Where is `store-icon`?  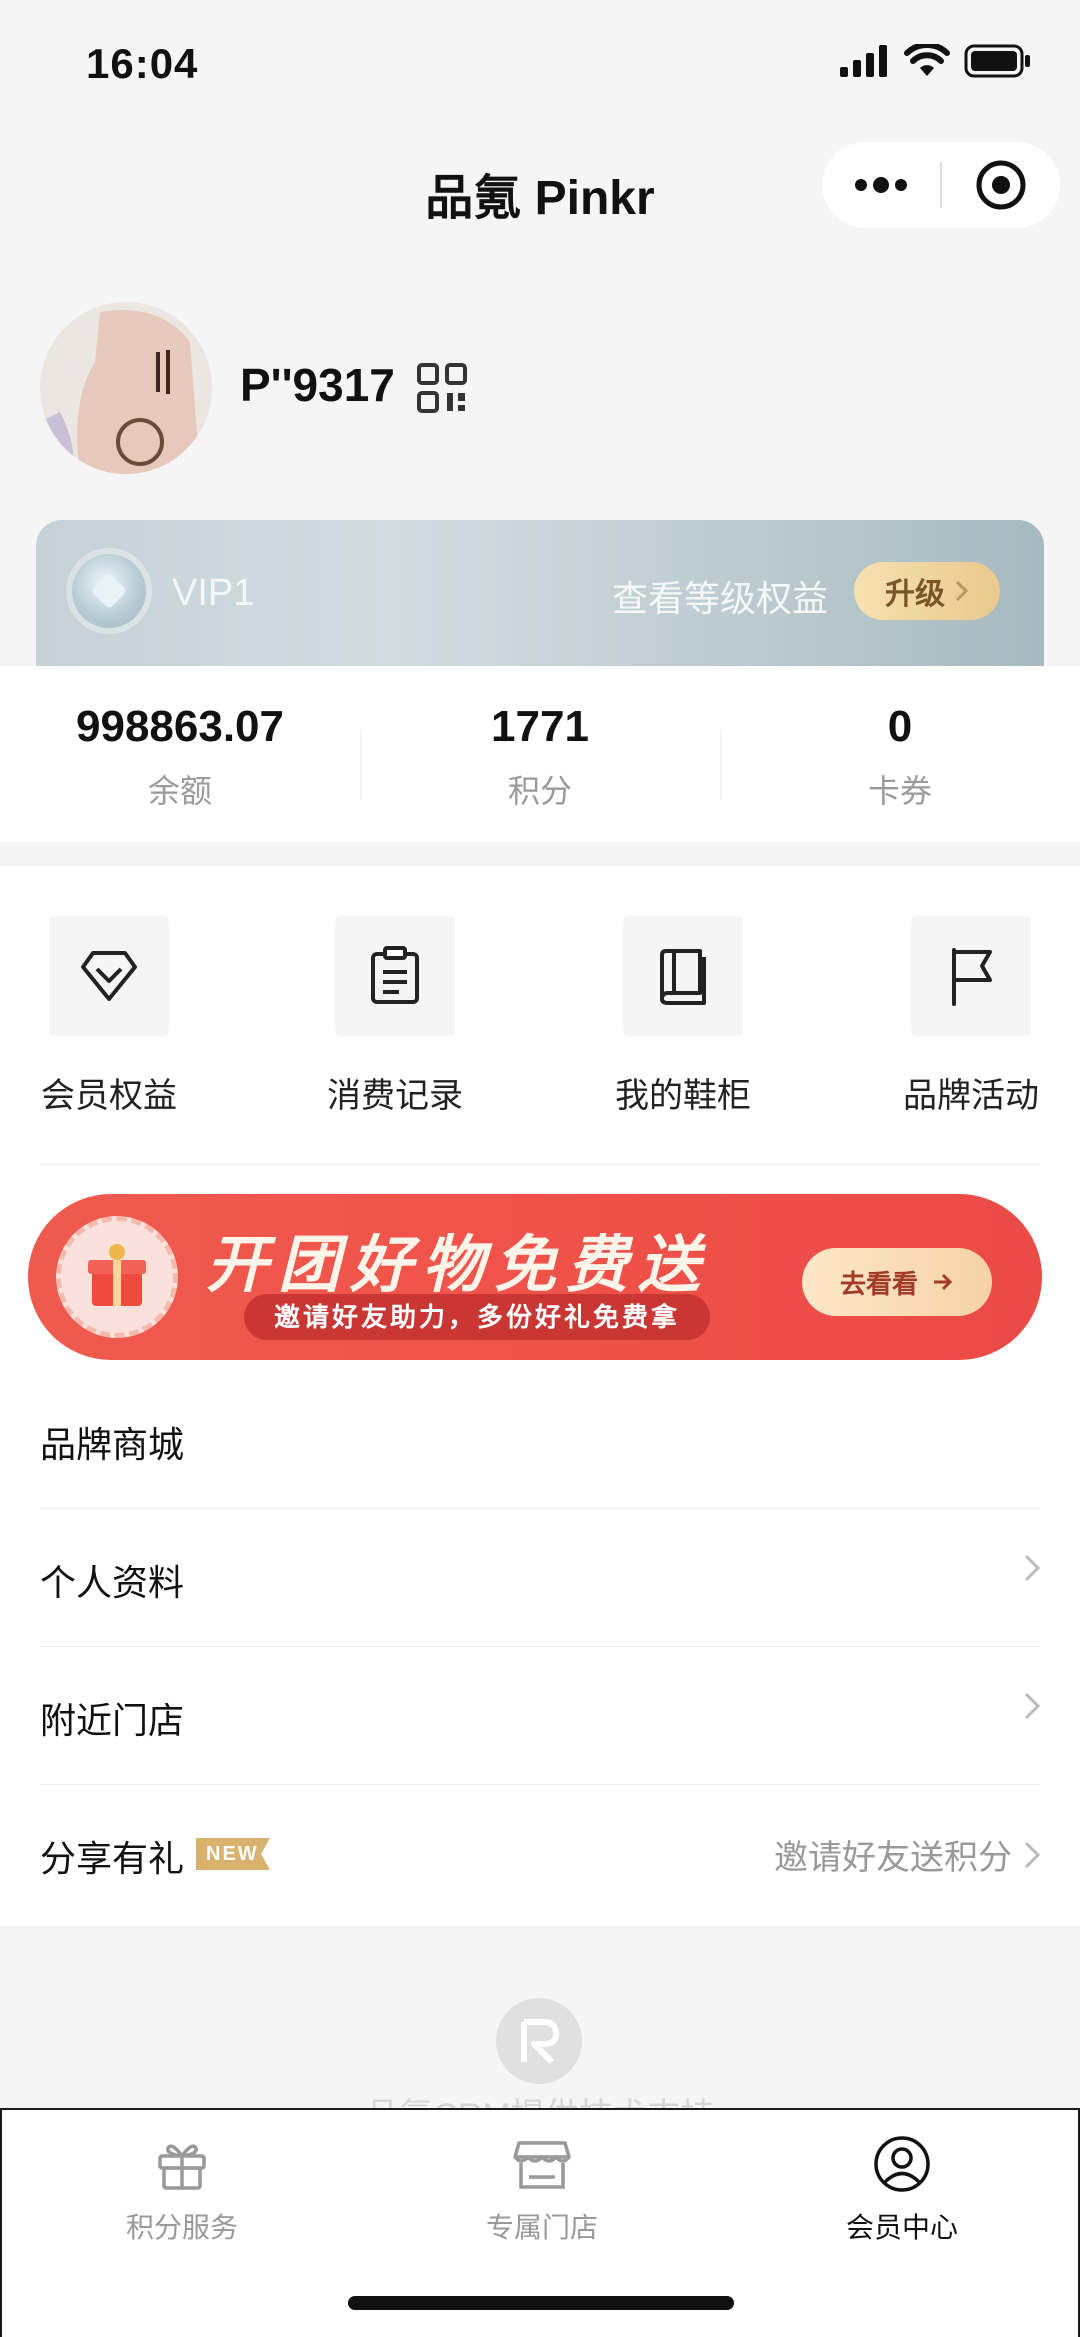 store-icon is located at coordinates (542, 2165).